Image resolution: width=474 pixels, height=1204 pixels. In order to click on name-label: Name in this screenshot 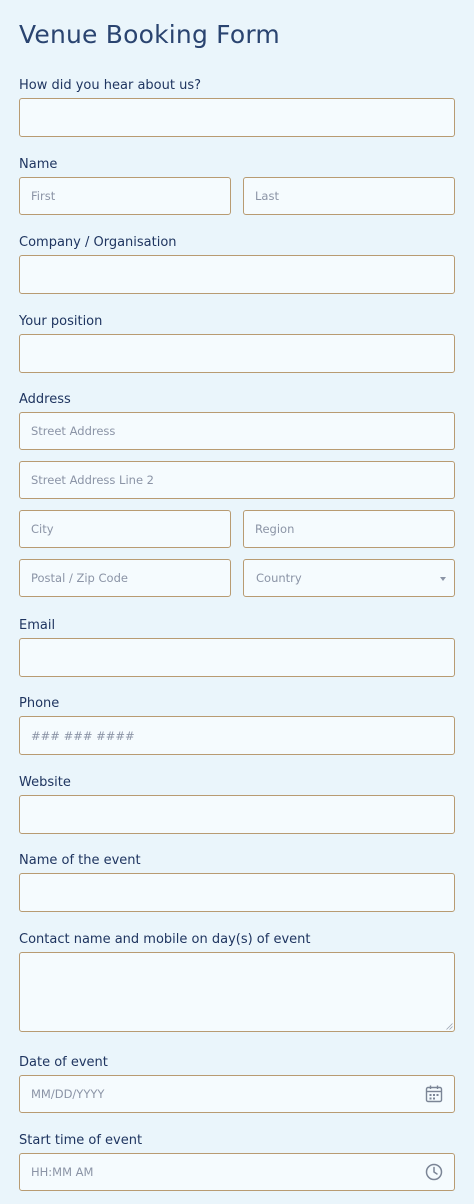, I will do `click(38, 164)`.